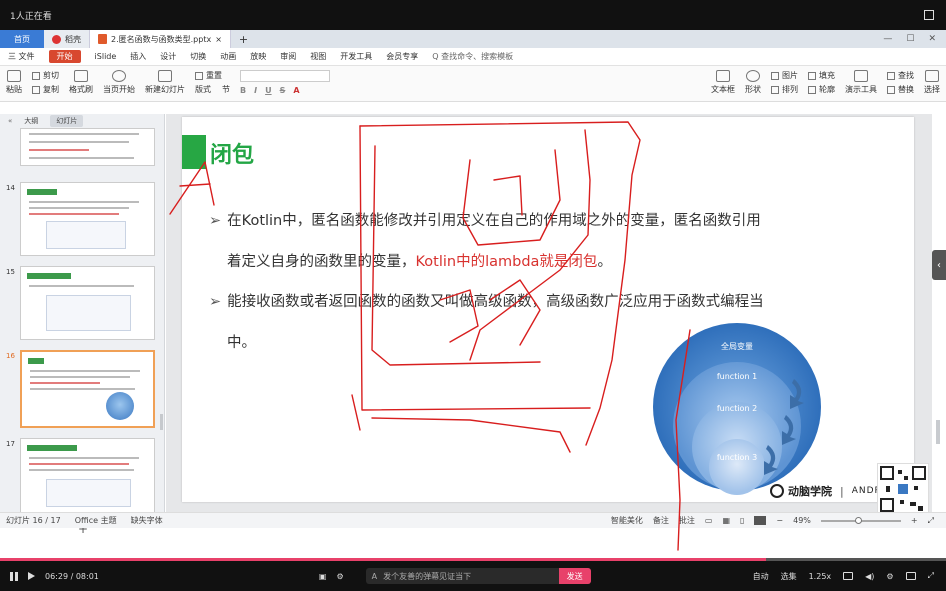  Describe the element at coordinates (31, 121) in the screenshot. I see `tab-outline: 大纲` at that location.